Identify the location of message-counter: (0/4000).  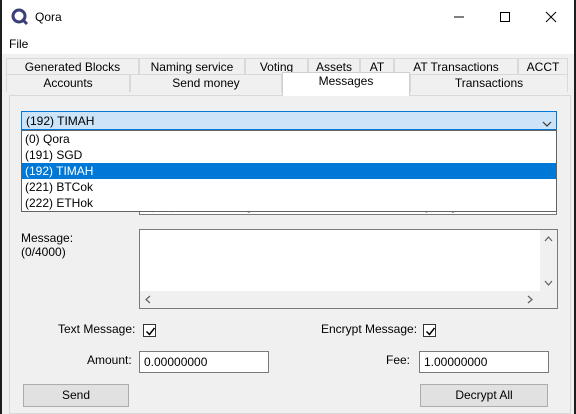
(43, 252).